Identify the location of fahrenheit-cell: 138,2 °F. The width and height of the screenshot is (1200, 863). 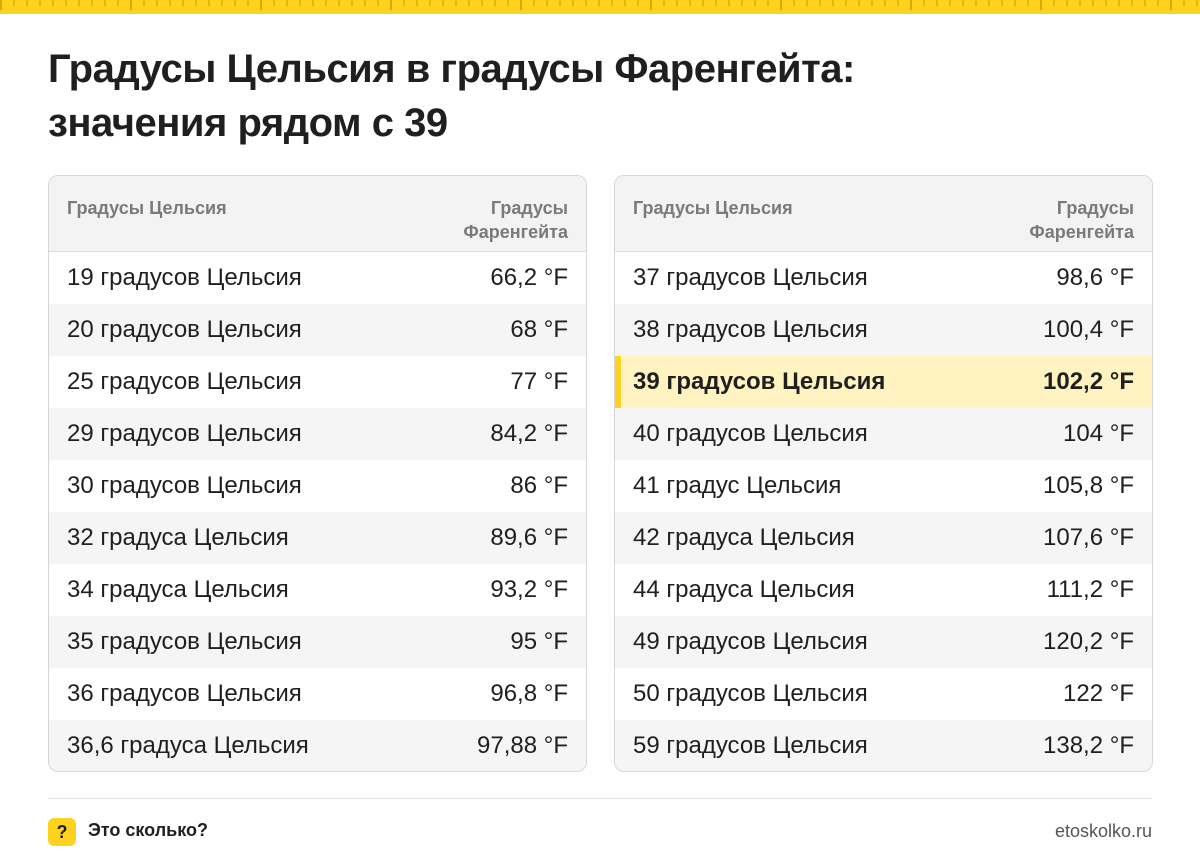
(1088, 745).